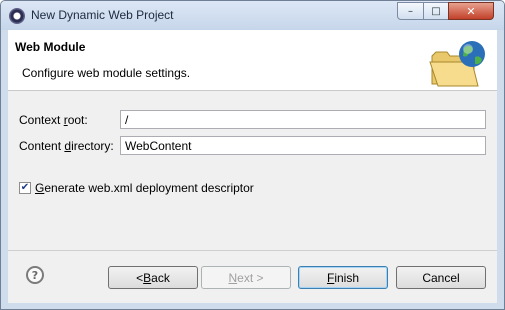  What do you see at coordinates (252, 15) in the screenshot?
I see `title-bar: New Dynamic Web Project – □ ✕` at bounding box center [252, 15].